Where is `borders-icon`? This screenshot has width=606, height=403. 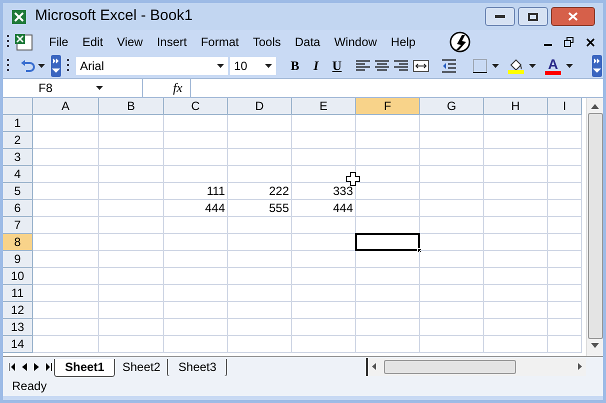 borders-icon is located at coordinates (480, 66).